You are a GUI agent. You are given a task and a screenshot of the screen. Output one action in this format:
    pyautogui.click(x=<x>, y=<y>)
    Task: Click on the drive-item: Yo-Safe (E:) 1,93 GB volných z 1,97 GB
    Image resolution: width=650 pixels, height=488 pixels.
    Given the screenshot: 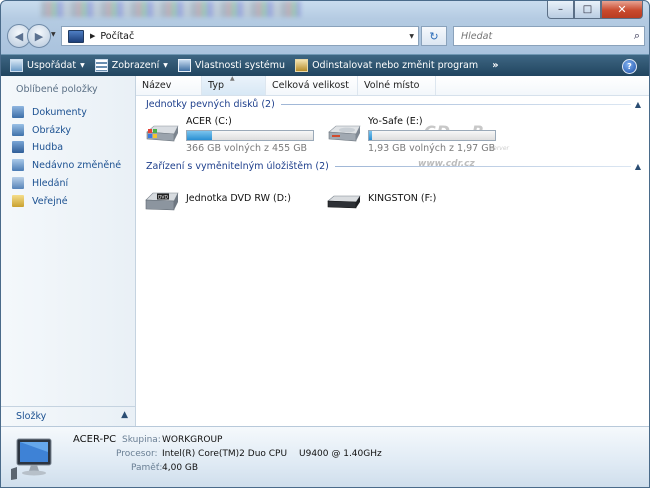 What is the action you would take?
    pyautogui.click(x=421, y=136)
    